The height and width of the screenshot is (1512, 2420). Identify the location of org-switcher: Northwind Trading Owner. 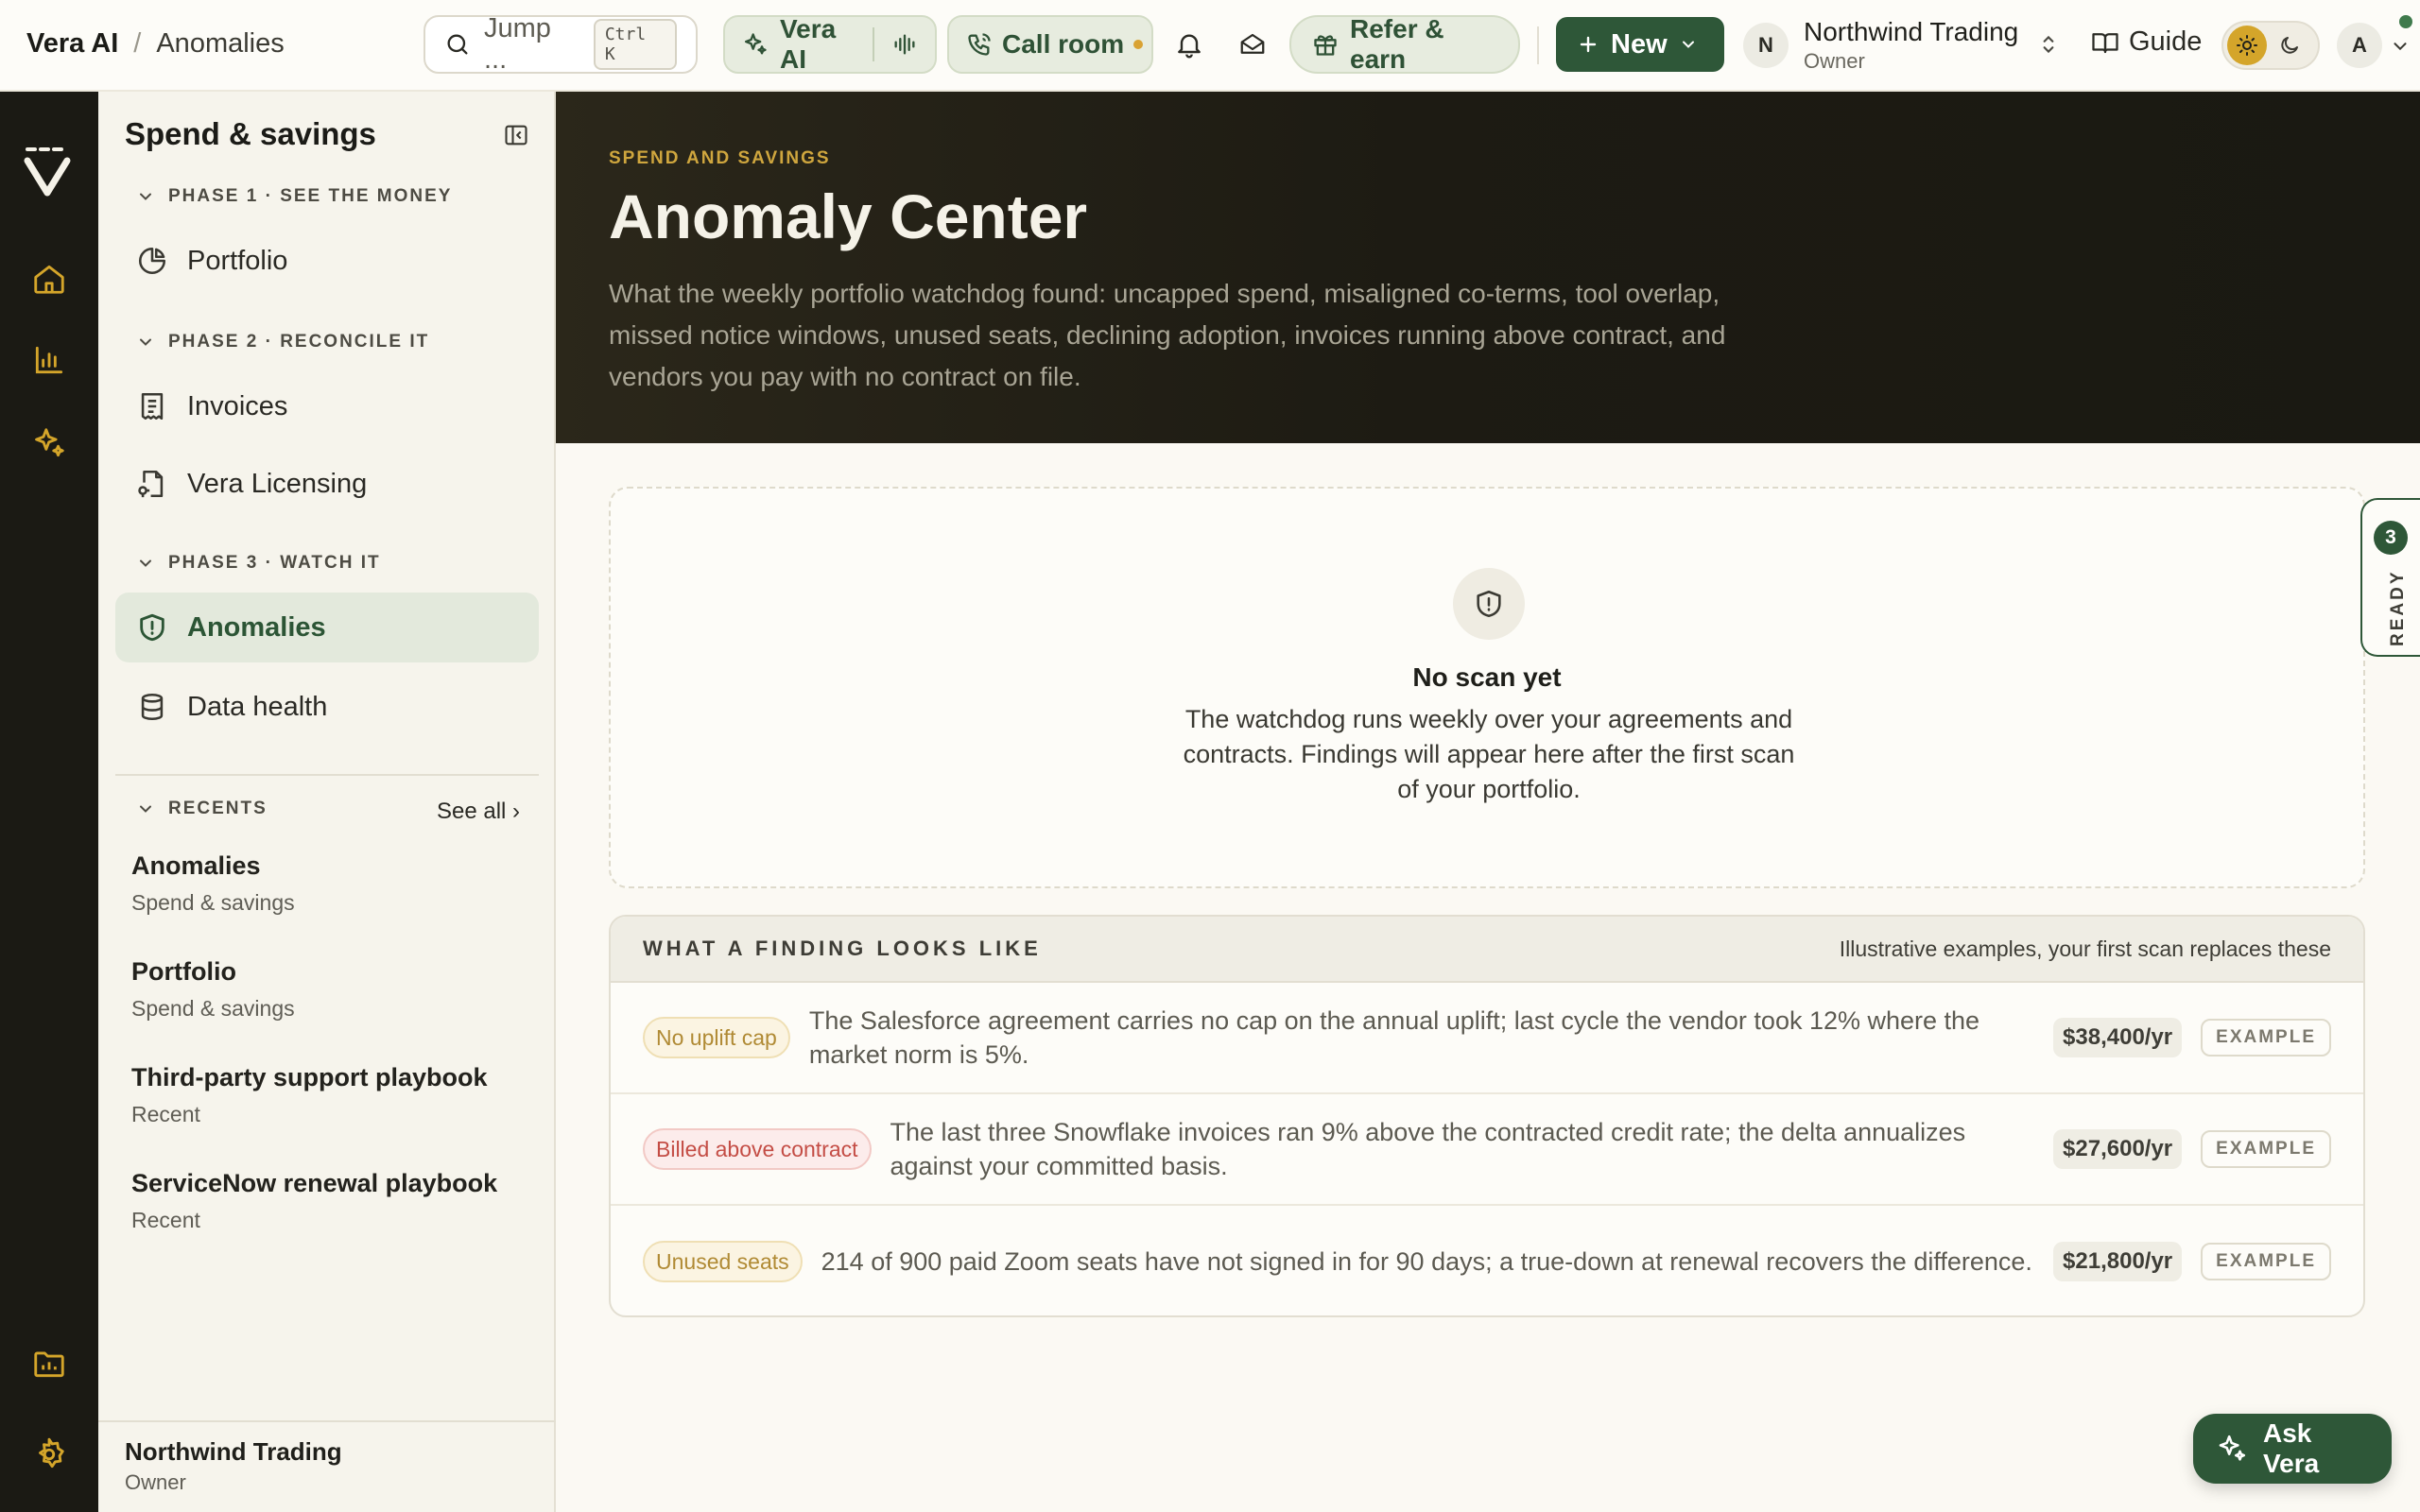
(1911, 45).